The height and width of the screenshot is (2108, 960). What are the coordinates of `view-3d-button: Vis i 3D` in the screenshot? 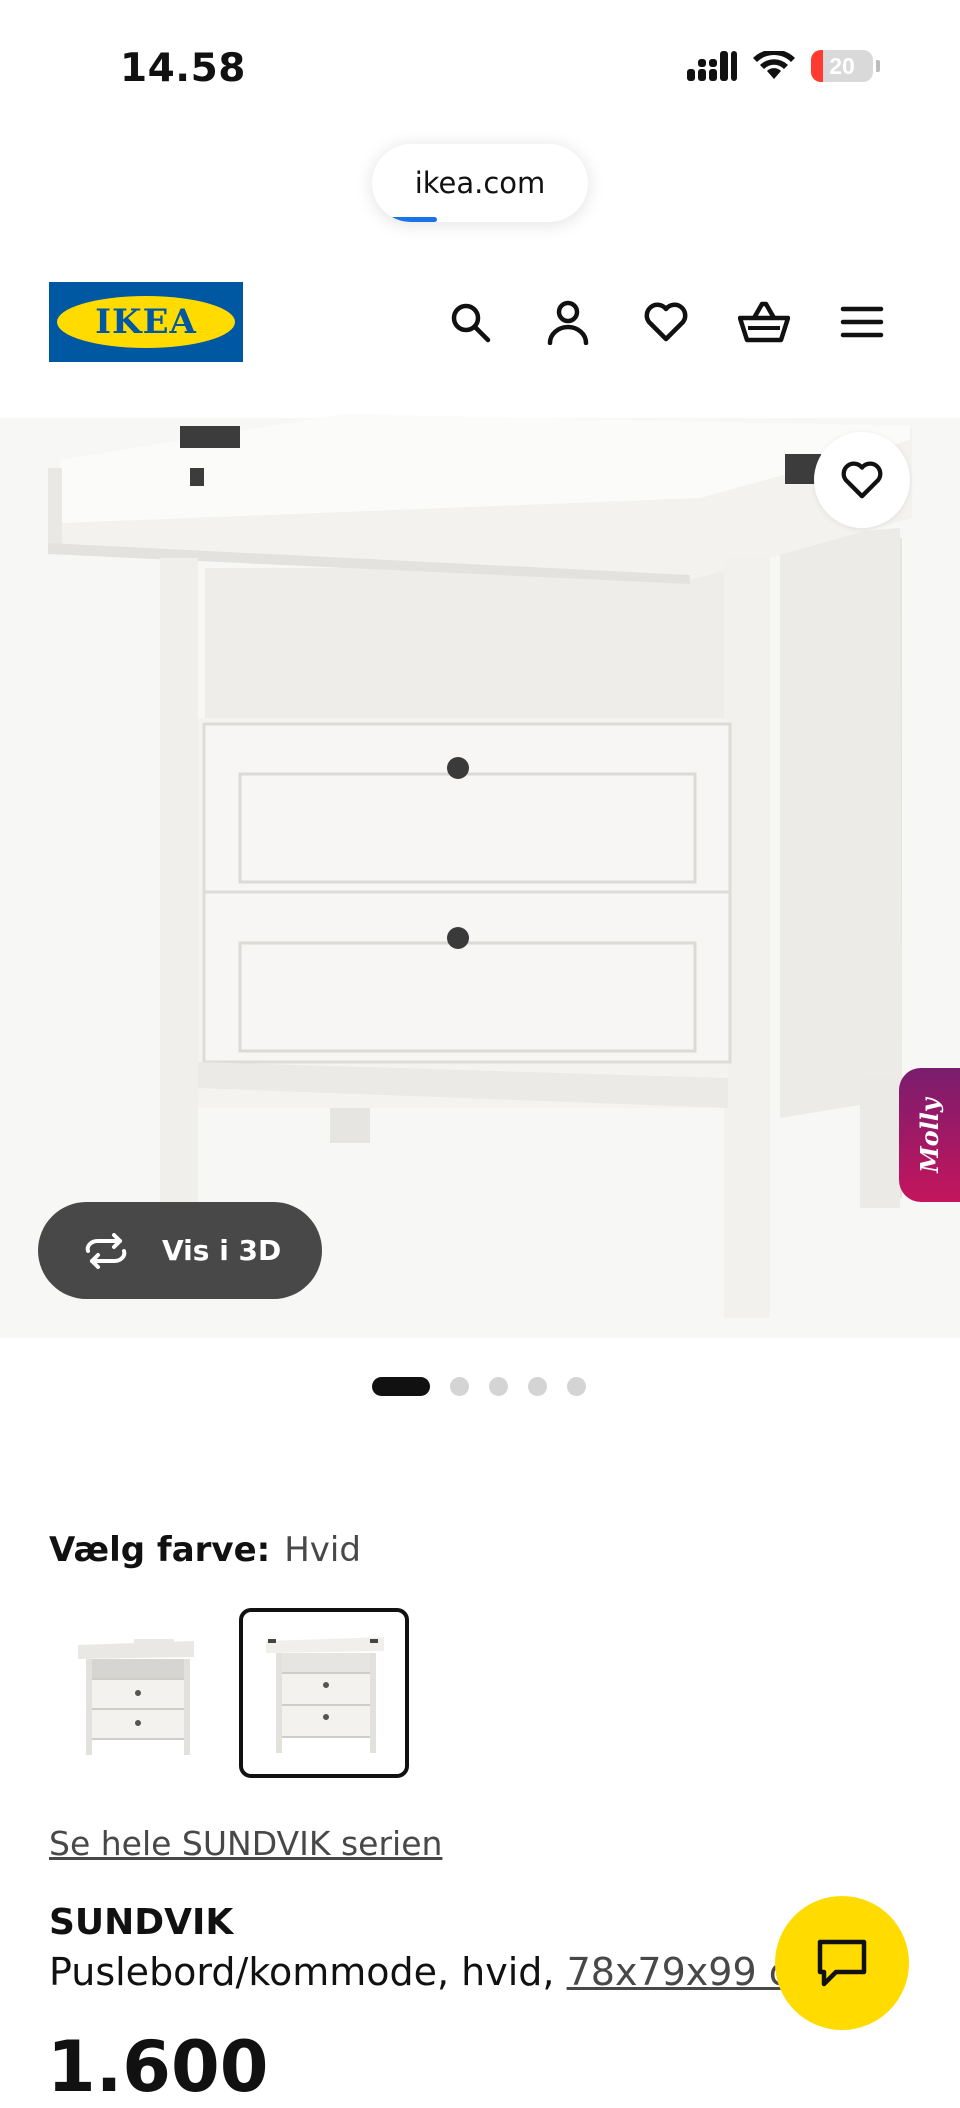 It's located at (180, 1250).